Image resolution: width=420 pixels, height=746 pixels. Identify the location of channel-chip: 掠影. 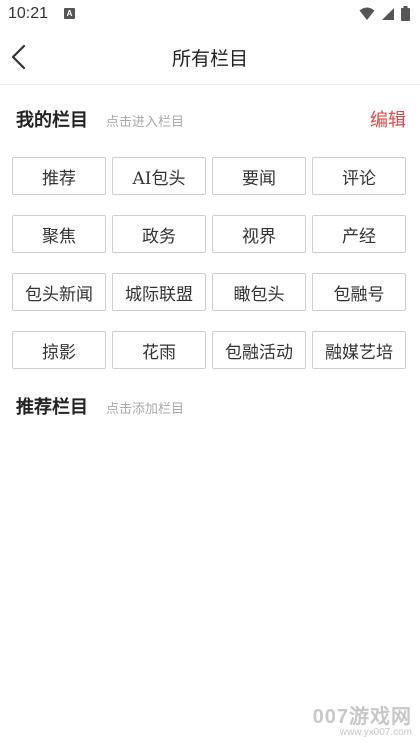
(59, 350).